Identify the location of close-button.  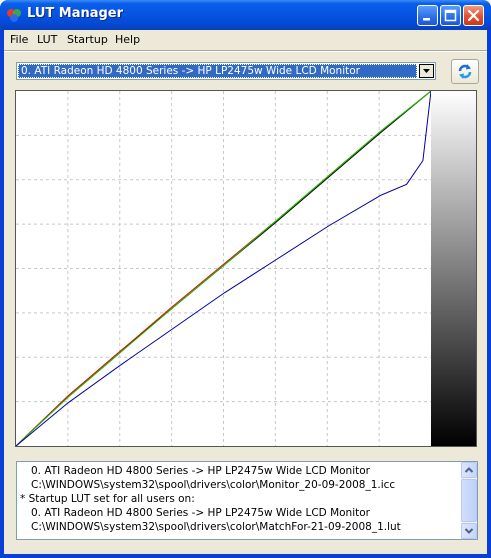
(473, 15).